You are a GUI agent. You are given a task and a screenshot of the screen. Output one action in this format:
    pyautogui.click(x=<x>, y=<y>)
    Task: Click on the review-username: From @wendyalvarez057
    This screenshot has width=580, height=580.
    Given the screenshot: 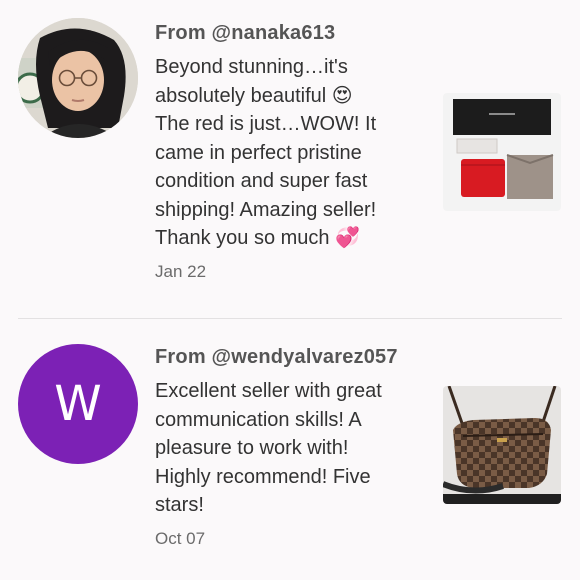 What is the action you would take?
    pyautogui.click(x=290, y=357)
    